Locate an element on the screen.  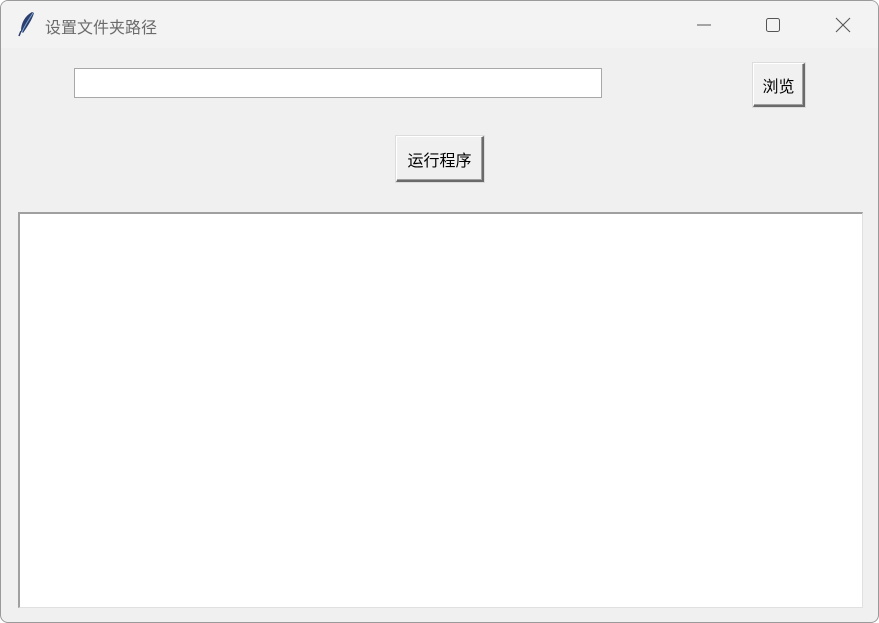
maximize-icon is located at coordinates (773, 25).